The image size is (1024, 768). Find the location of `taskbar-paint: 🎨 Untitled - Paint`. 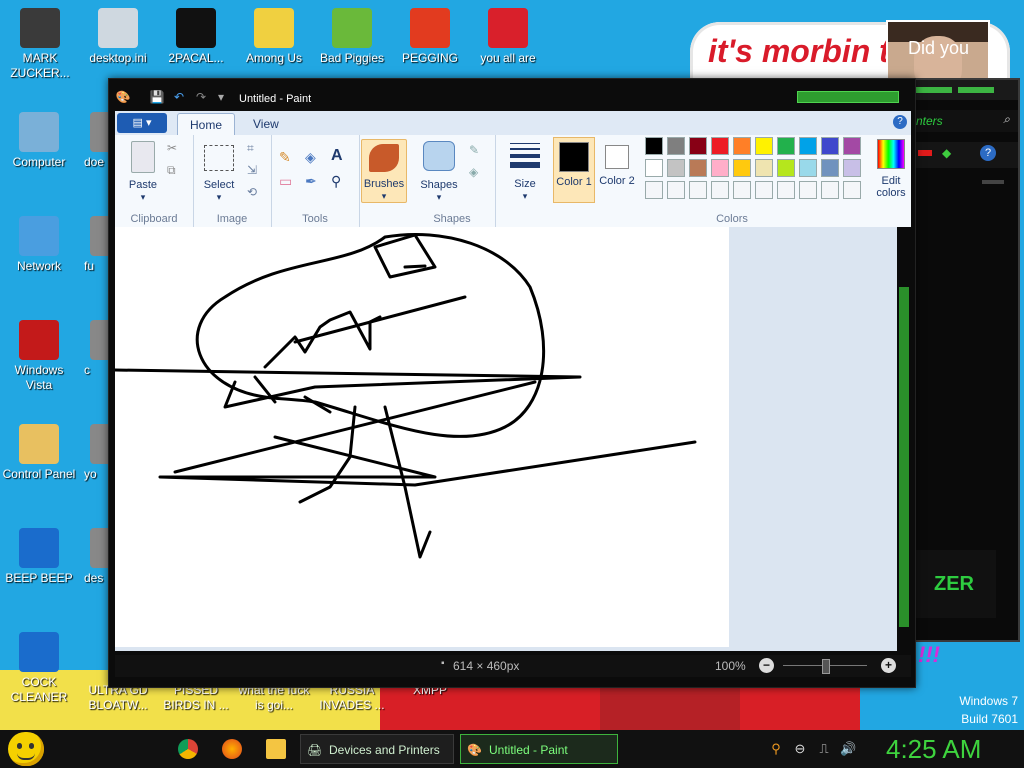

taskbar-paint: 🎨 Untitled - Paint is located at coordinates (539, 749).